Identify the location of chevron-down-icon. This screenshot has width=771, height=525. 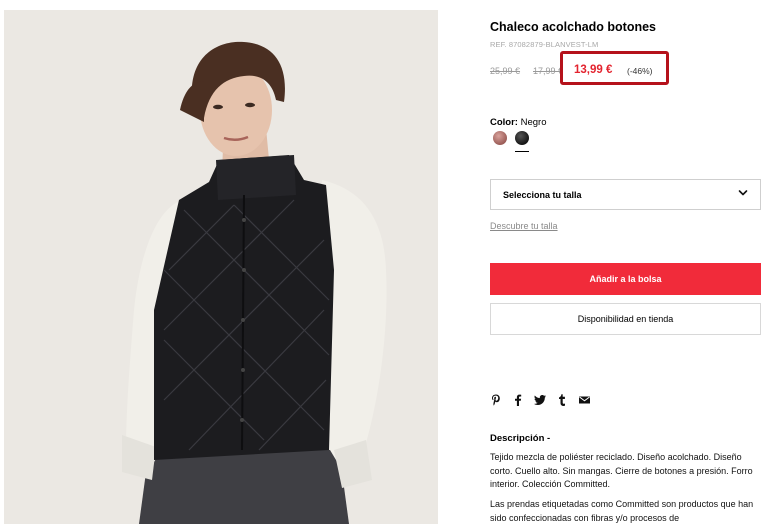
(743, 193).